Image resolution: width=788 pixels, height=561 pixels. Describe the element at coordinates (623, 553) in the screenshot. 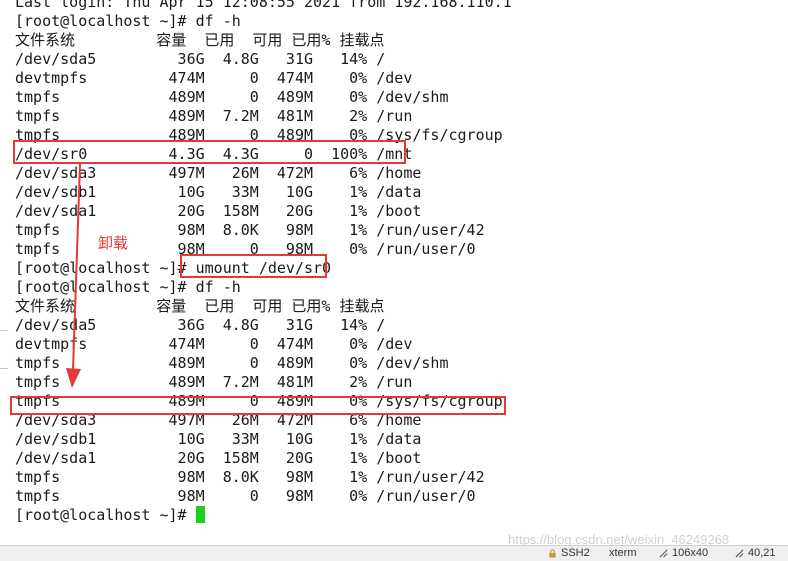

I see `status-term: xterm` at that location.